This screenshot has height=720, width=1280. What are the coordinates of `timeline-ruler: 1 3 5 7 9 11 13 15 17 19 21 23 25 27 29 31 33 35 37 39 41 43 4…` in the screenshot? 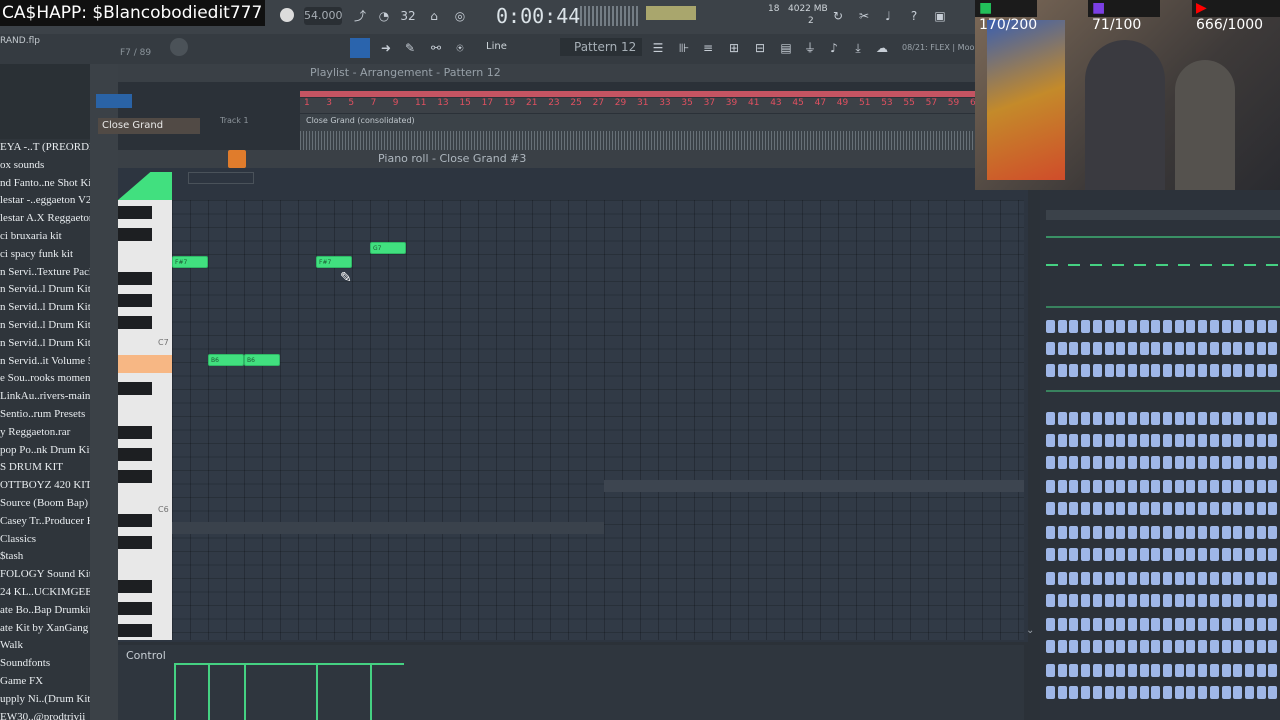 It's located at (640, 105).